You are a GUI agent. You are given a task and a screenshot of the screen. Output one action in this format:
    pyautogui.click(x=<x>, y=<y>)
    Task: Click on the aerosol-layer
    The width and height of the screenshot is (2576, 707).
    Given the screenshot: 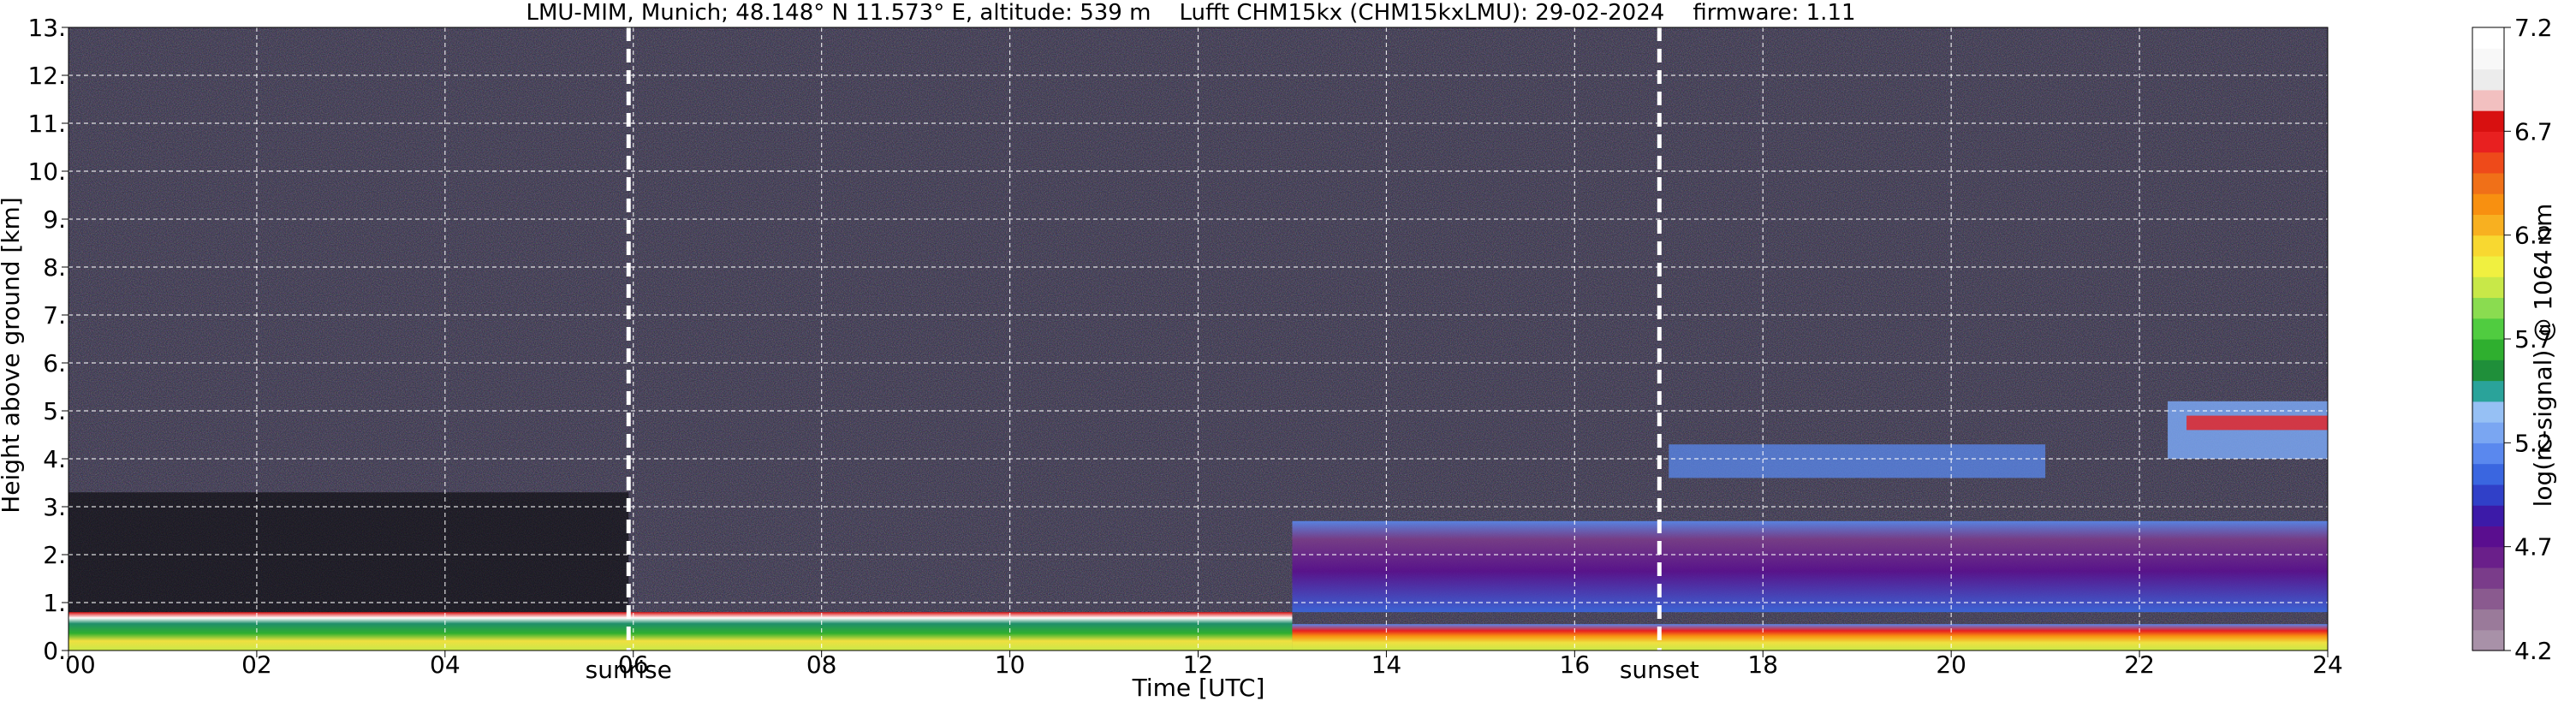 What is the action you would take?
    pyautogui.click(x=1810, y=566)
    